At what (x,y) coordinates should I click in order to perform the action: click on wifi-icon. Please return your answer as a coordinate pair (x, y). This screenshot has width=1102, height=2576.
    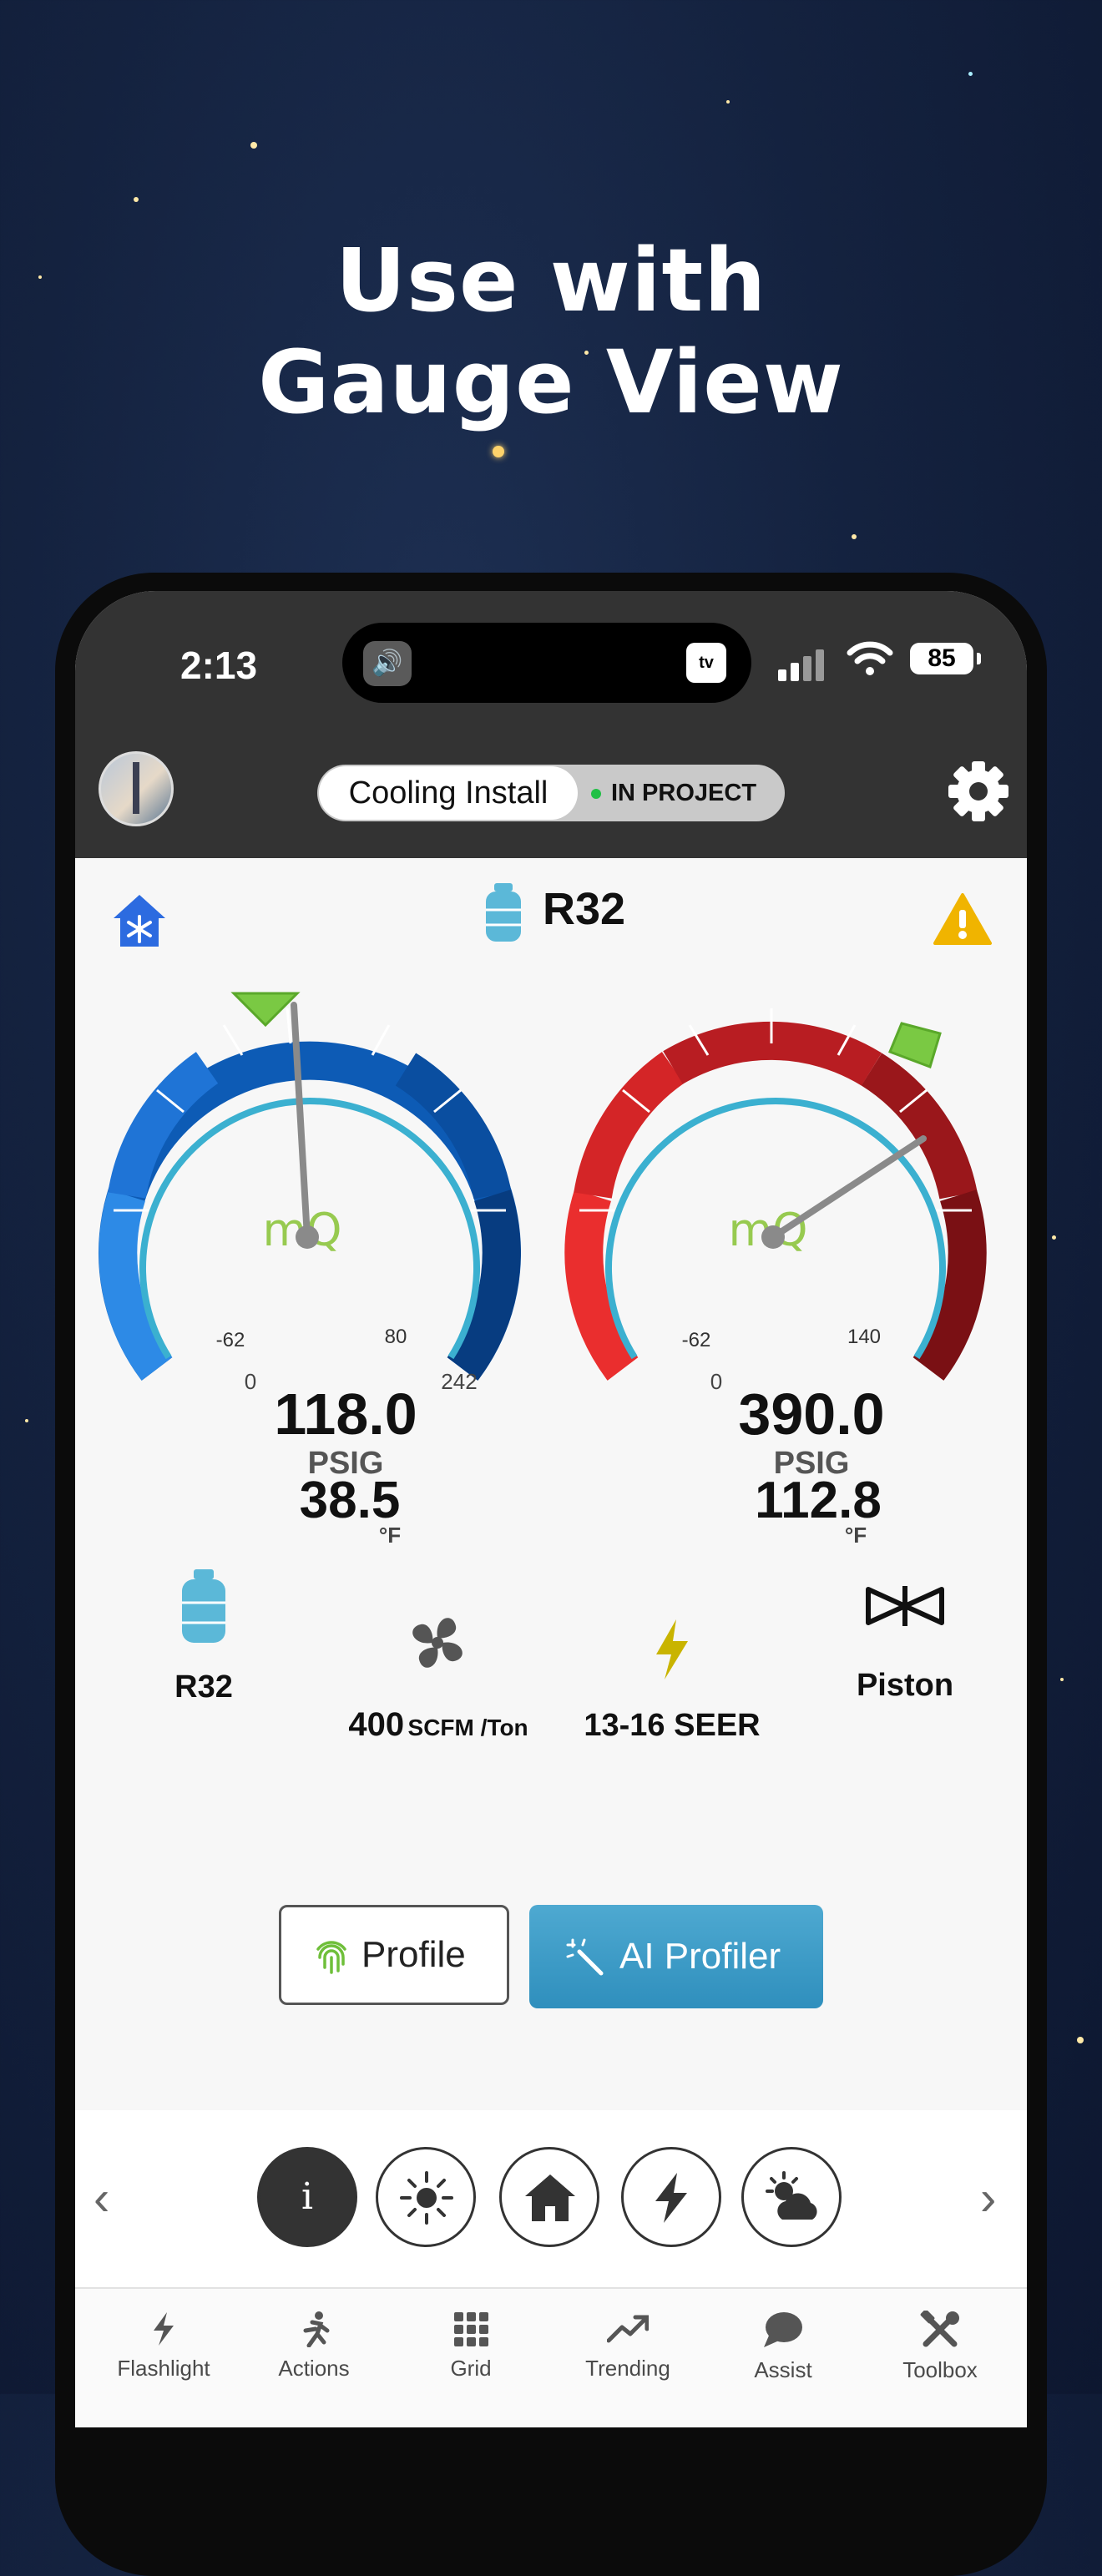
    Looking at the image, I should click on (870, 658).